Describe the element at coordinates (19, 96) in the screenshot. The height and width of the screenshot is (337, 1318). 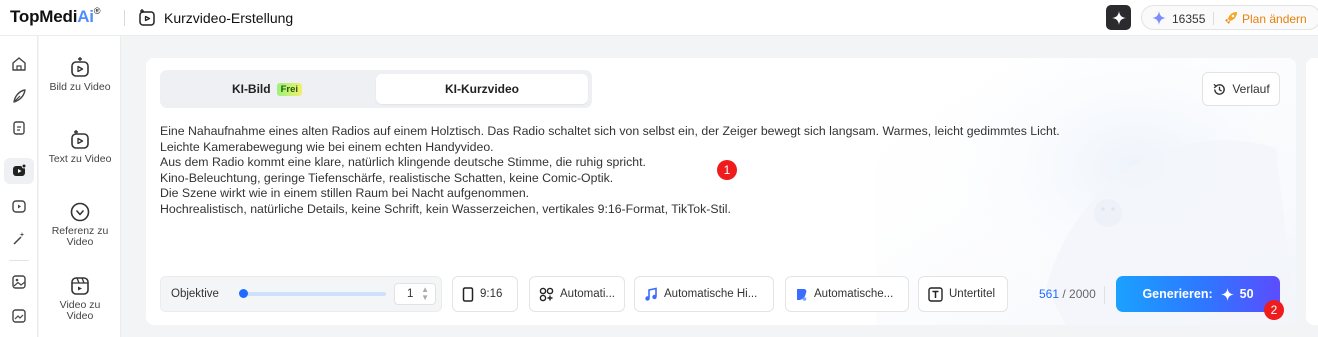
I see `feather-icon` at that location.